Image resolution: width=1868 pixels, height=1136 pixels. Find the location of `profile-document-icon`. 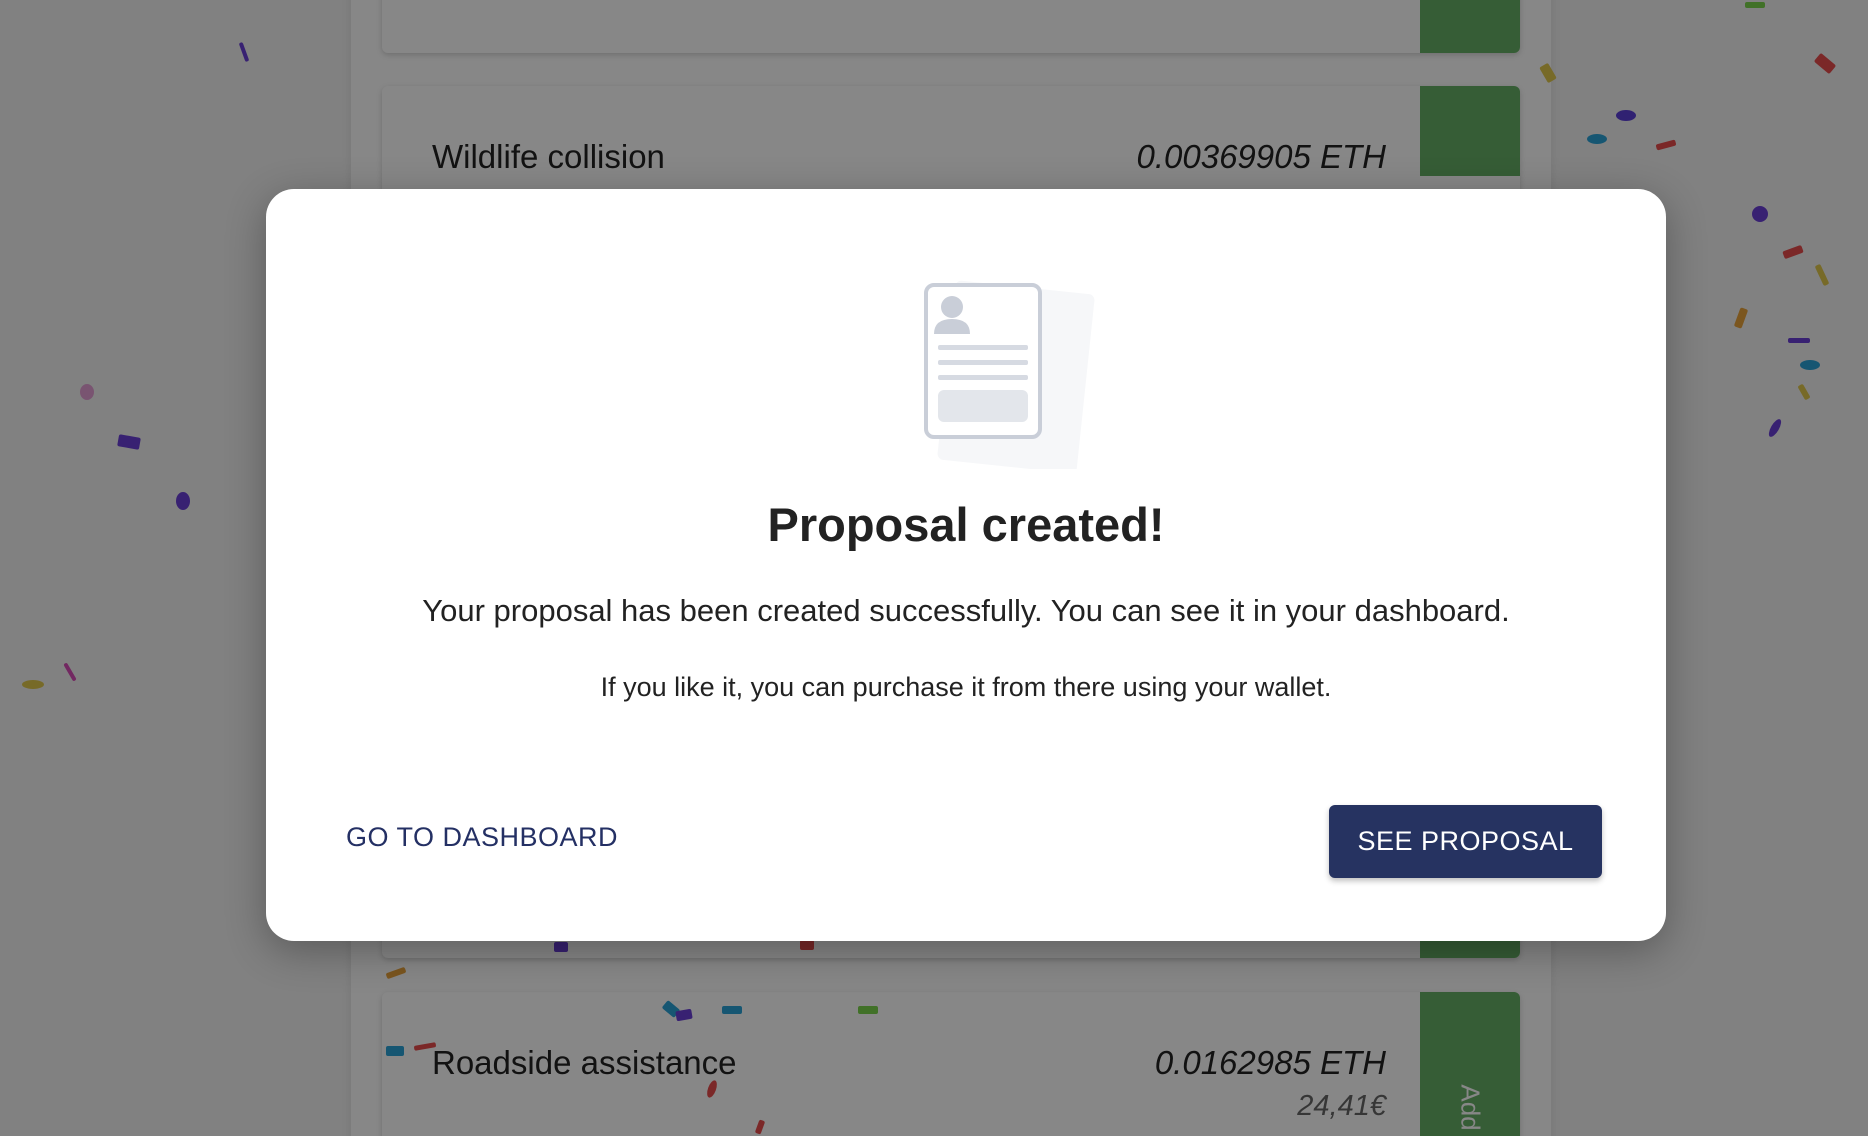

profile-document-icon is located at coordinates (1001, 376).